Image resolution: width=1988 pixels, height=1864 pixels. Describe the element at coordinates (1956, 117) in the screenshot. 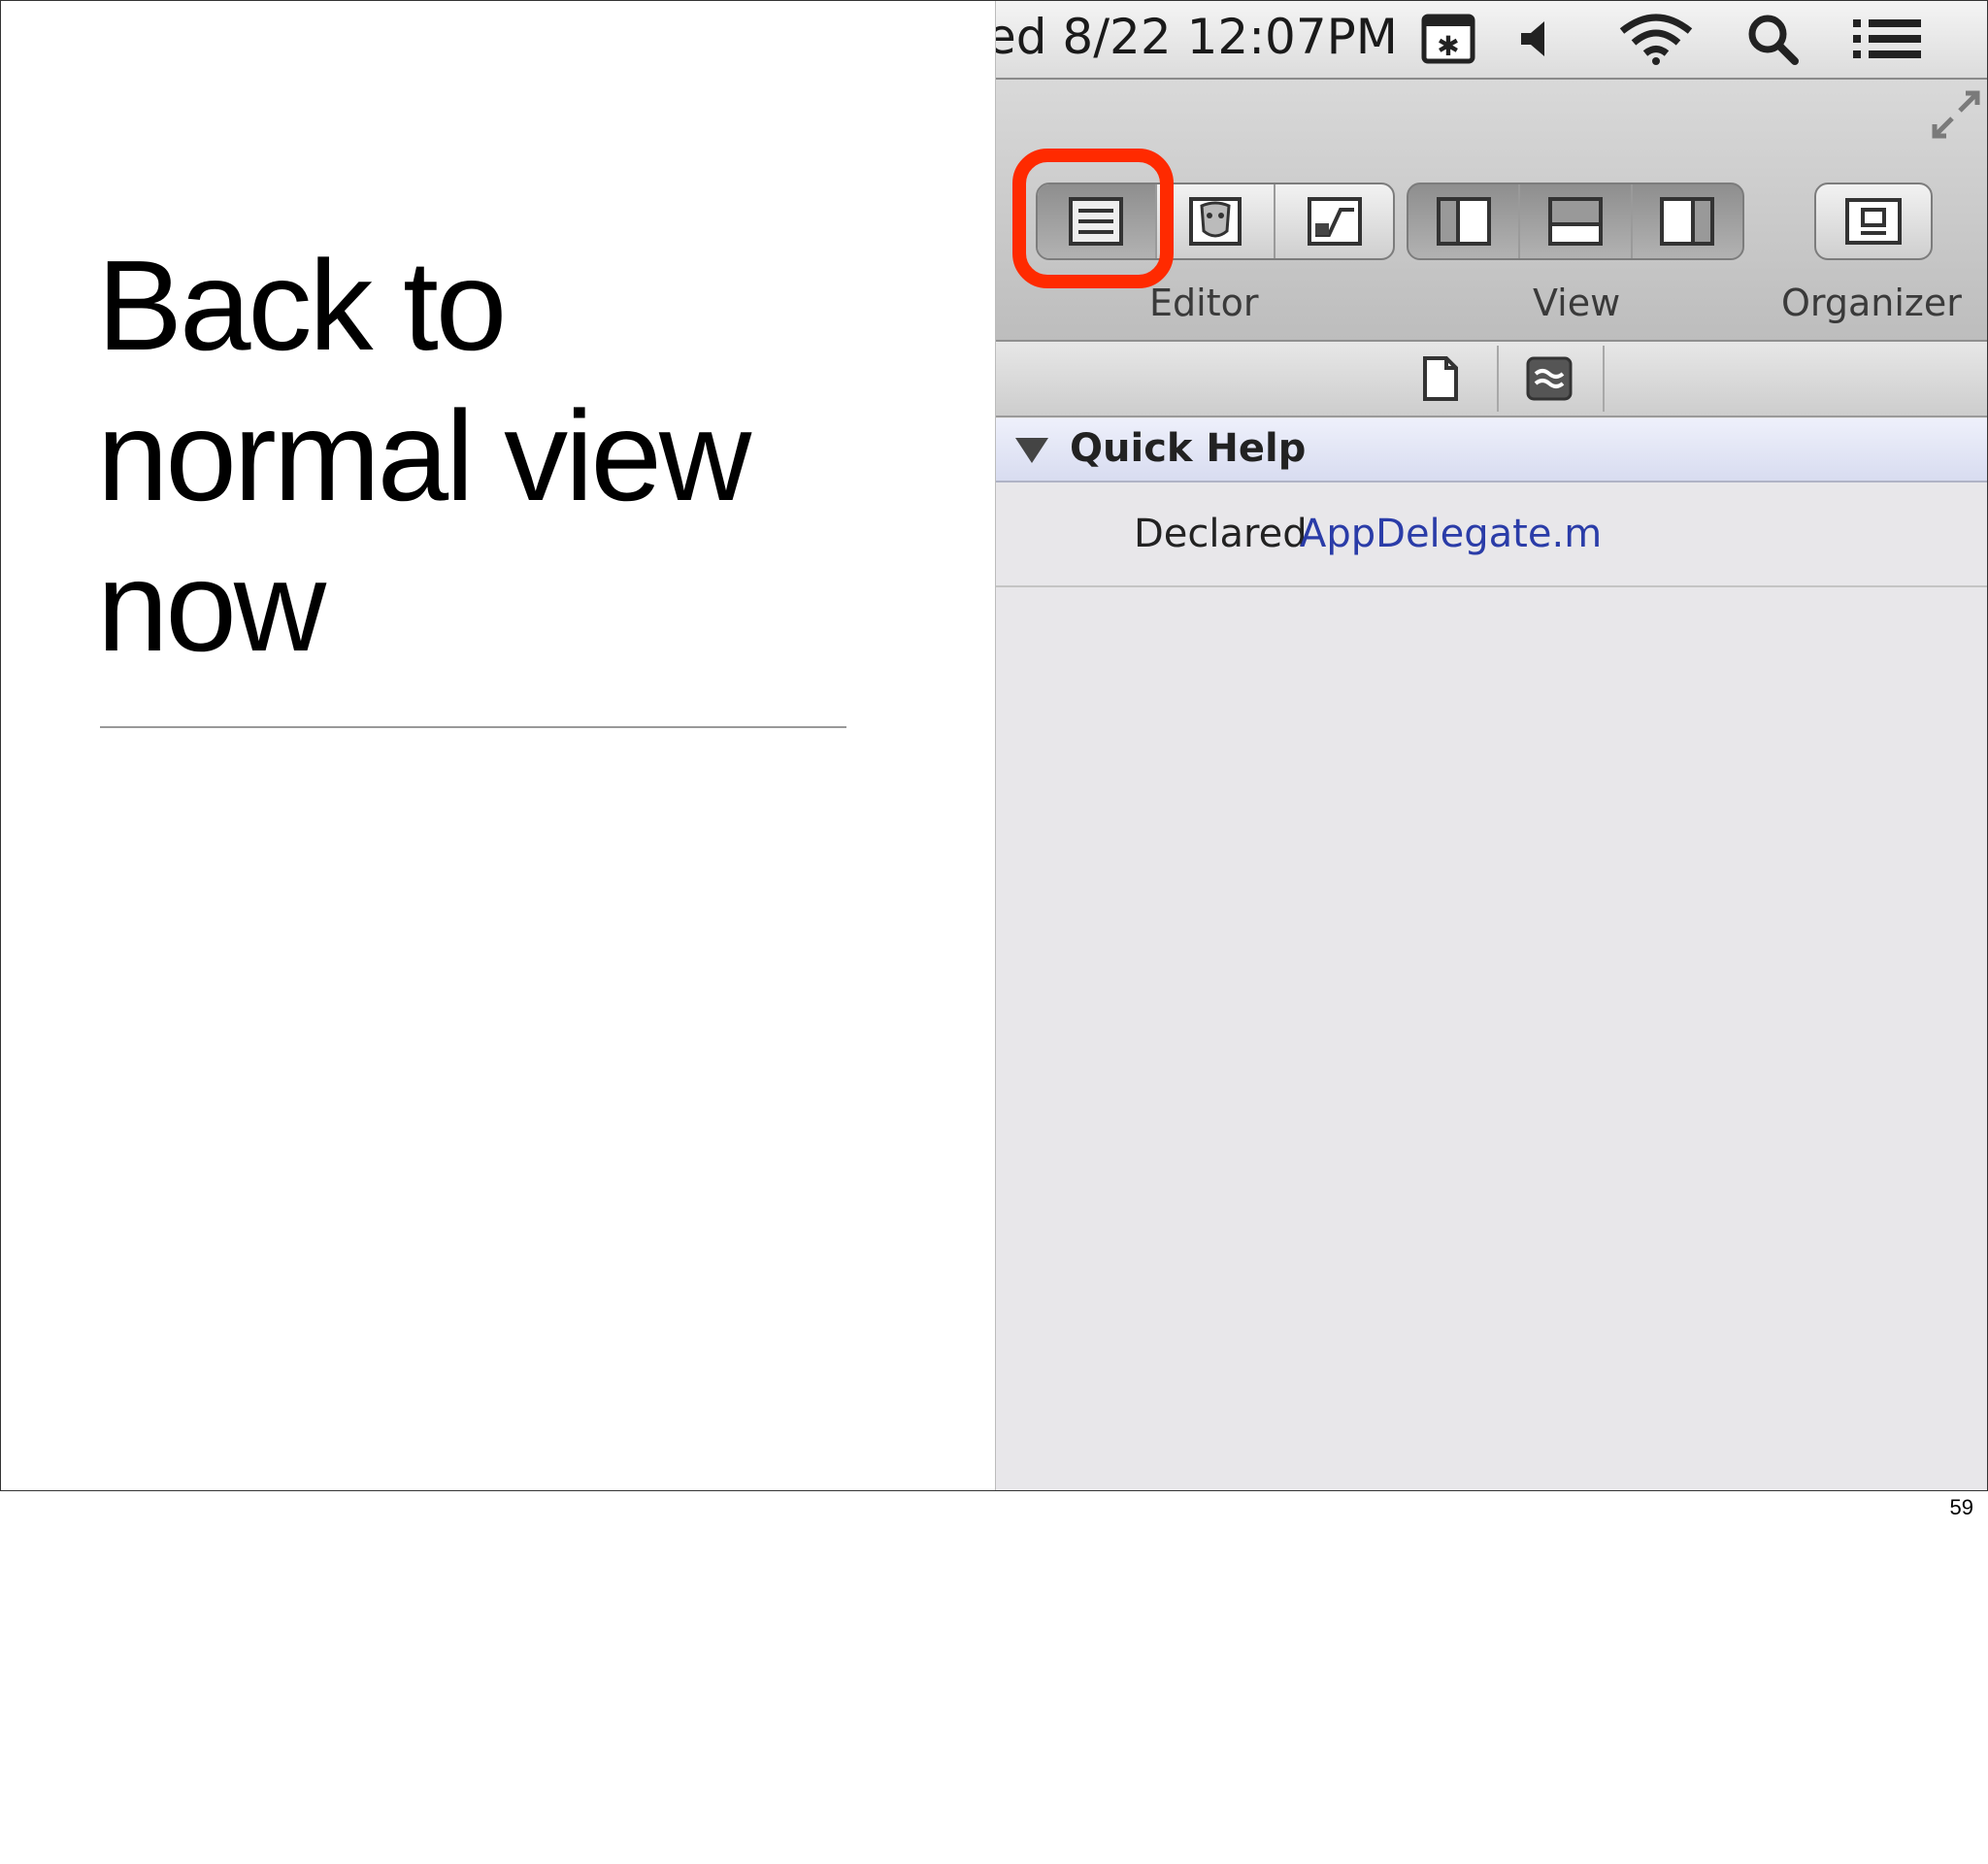

I see `fullscreen-icon` at that location.